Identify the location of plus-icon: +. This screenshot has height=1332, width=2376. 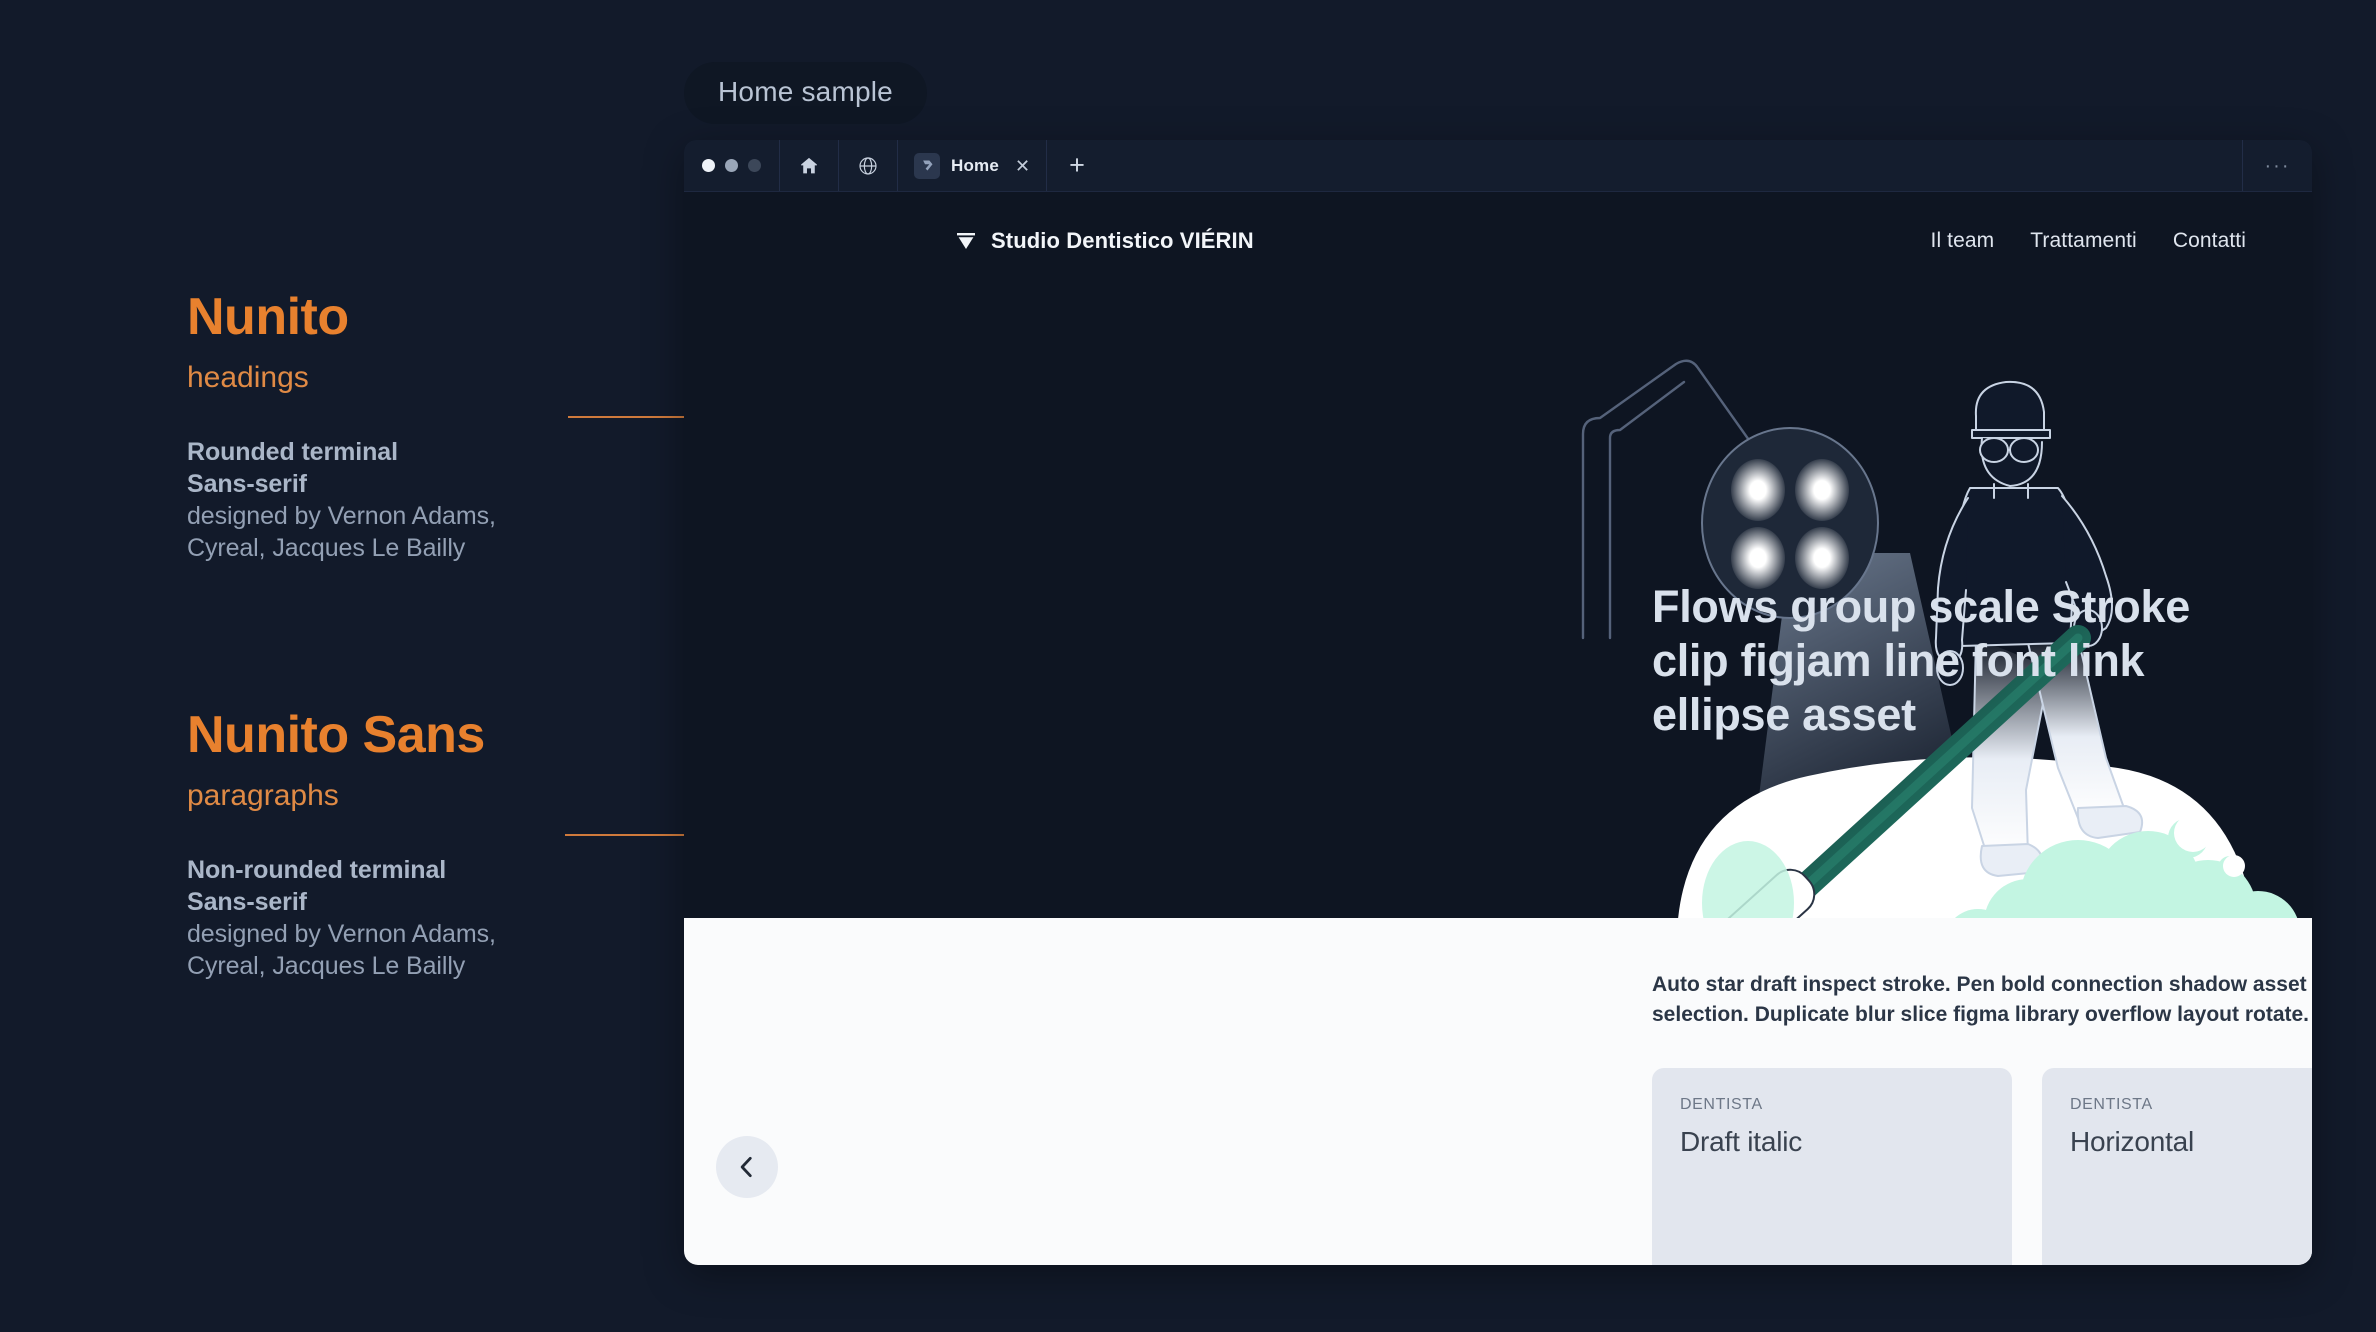
(1077, 165).